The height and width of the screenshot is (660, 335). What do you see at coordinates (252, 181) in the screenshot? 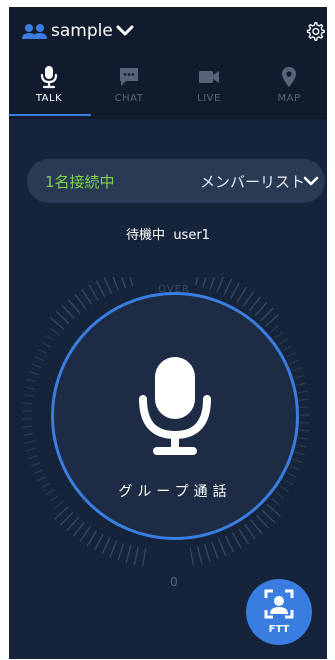
I see `member-list-toggle: メンバーリスト` at bounding box center [252, 181].